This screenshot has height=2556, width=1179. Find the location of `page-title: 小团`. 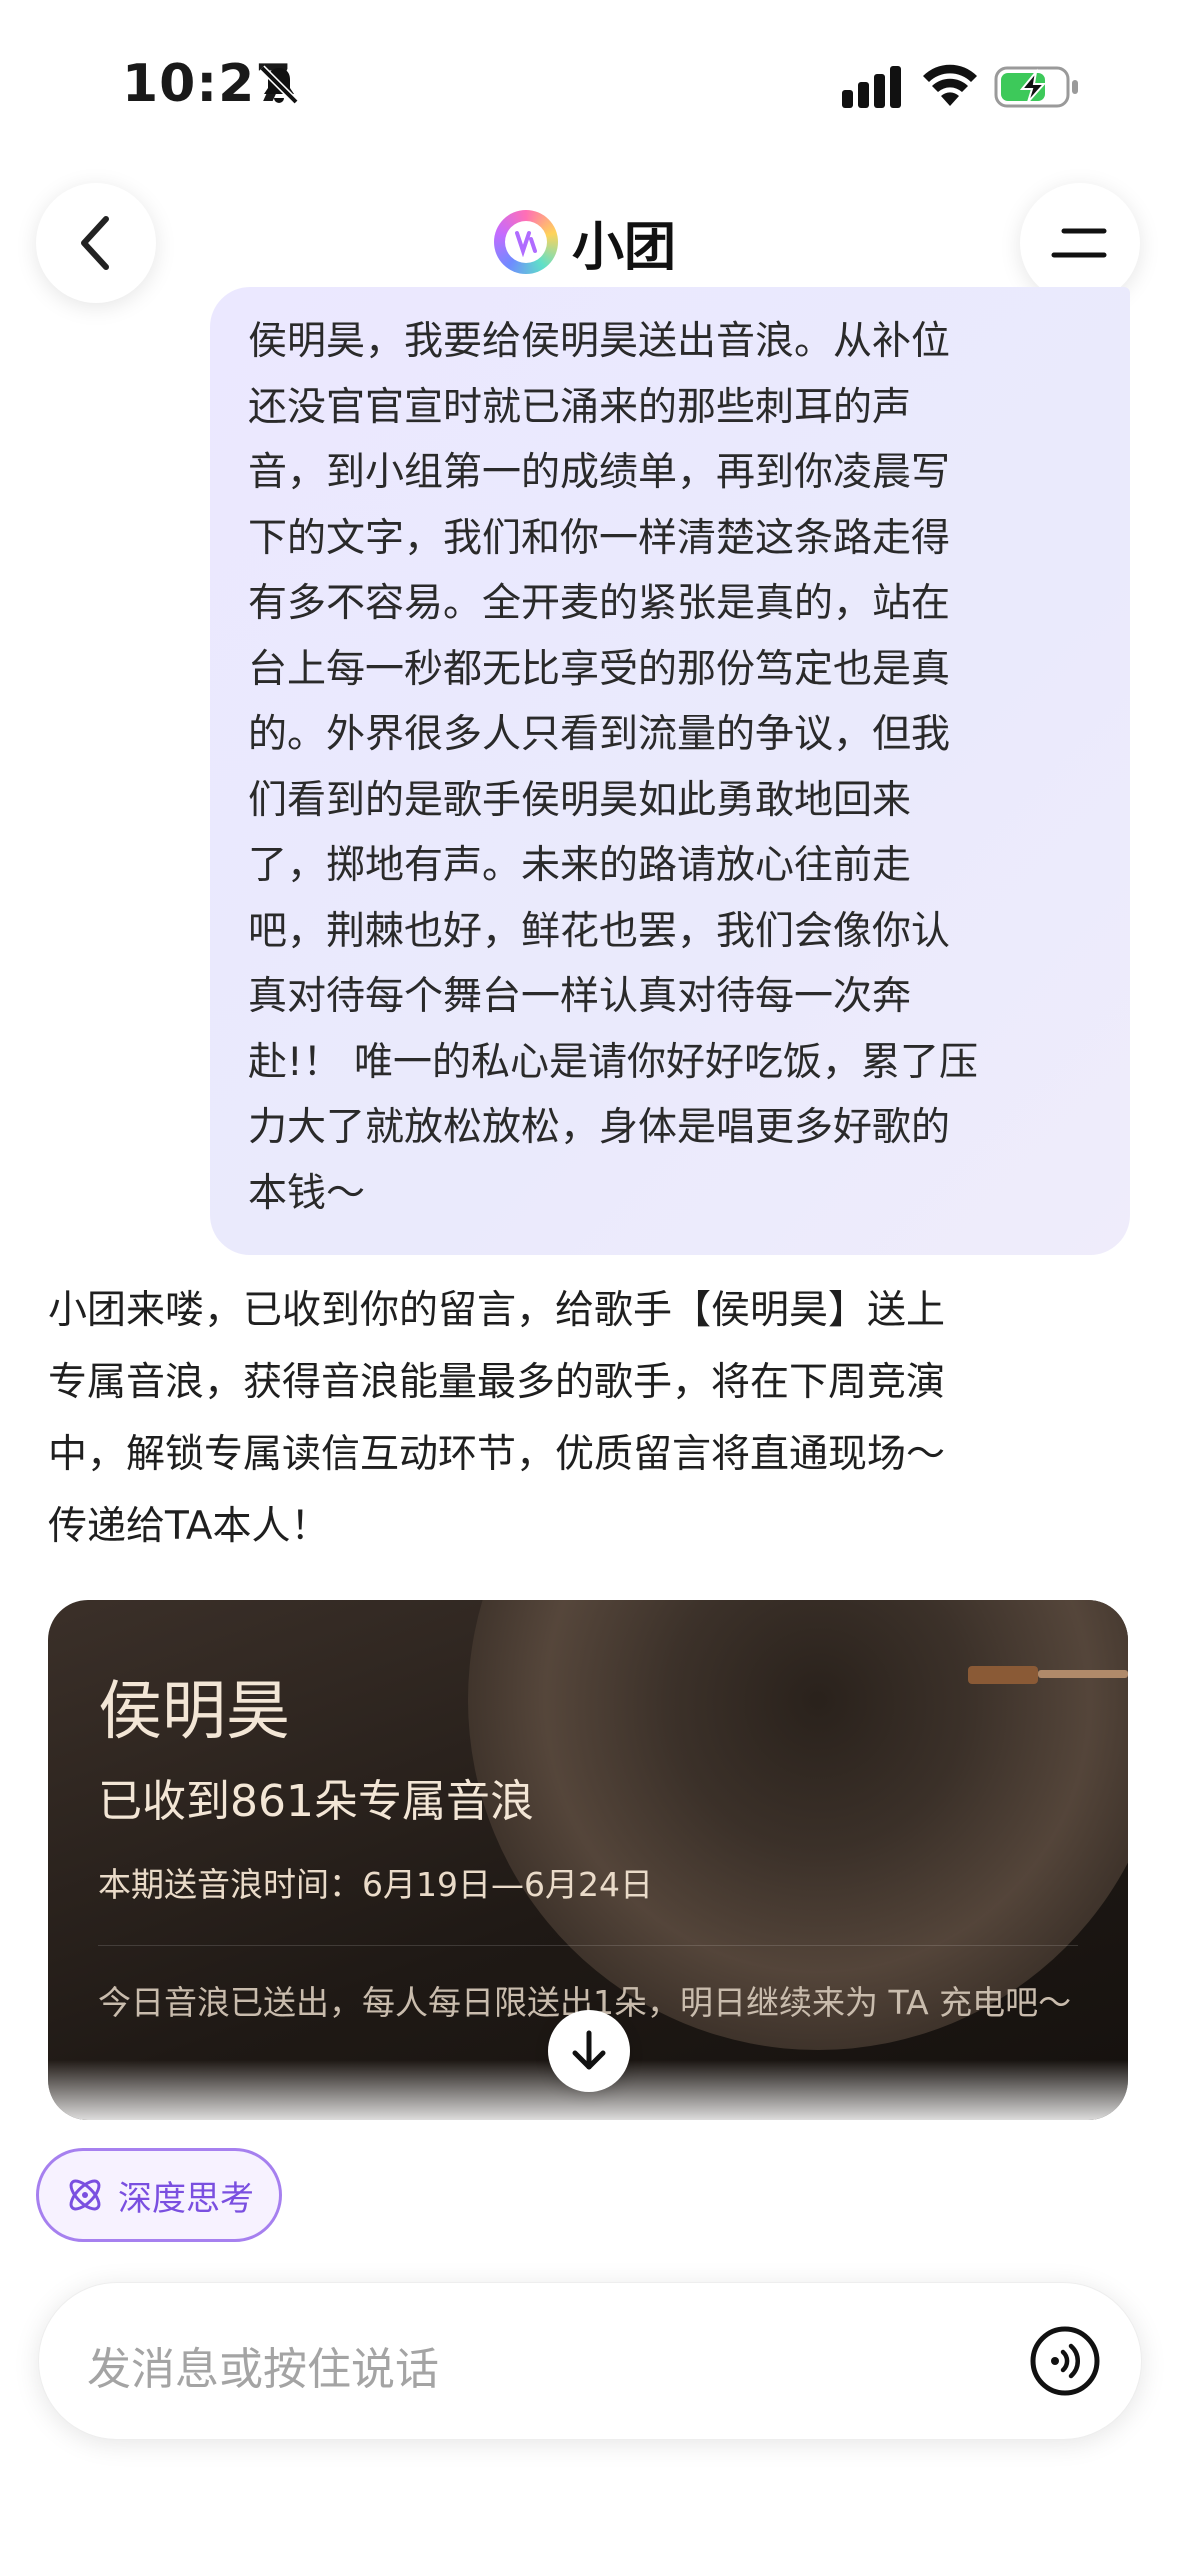

page-title: 小团 is located at coordinates (624, 247).